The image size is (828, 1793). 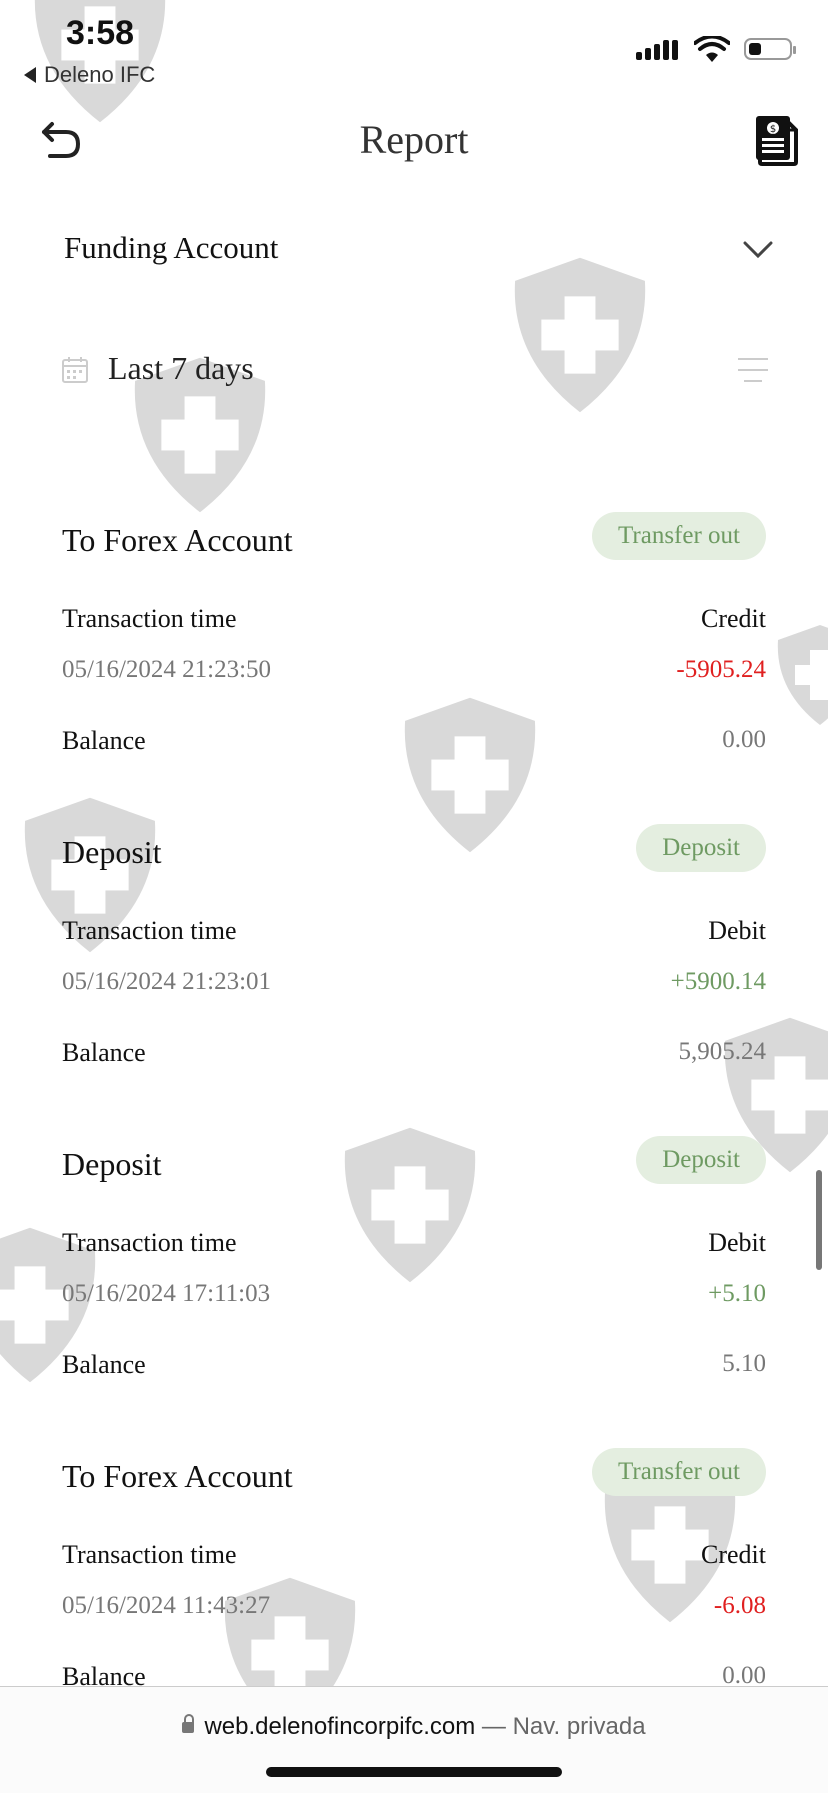 What do you see at coordinates (75, 372) in the screenshot?
I see `calendar-icon` at bounding box center [75, 372].